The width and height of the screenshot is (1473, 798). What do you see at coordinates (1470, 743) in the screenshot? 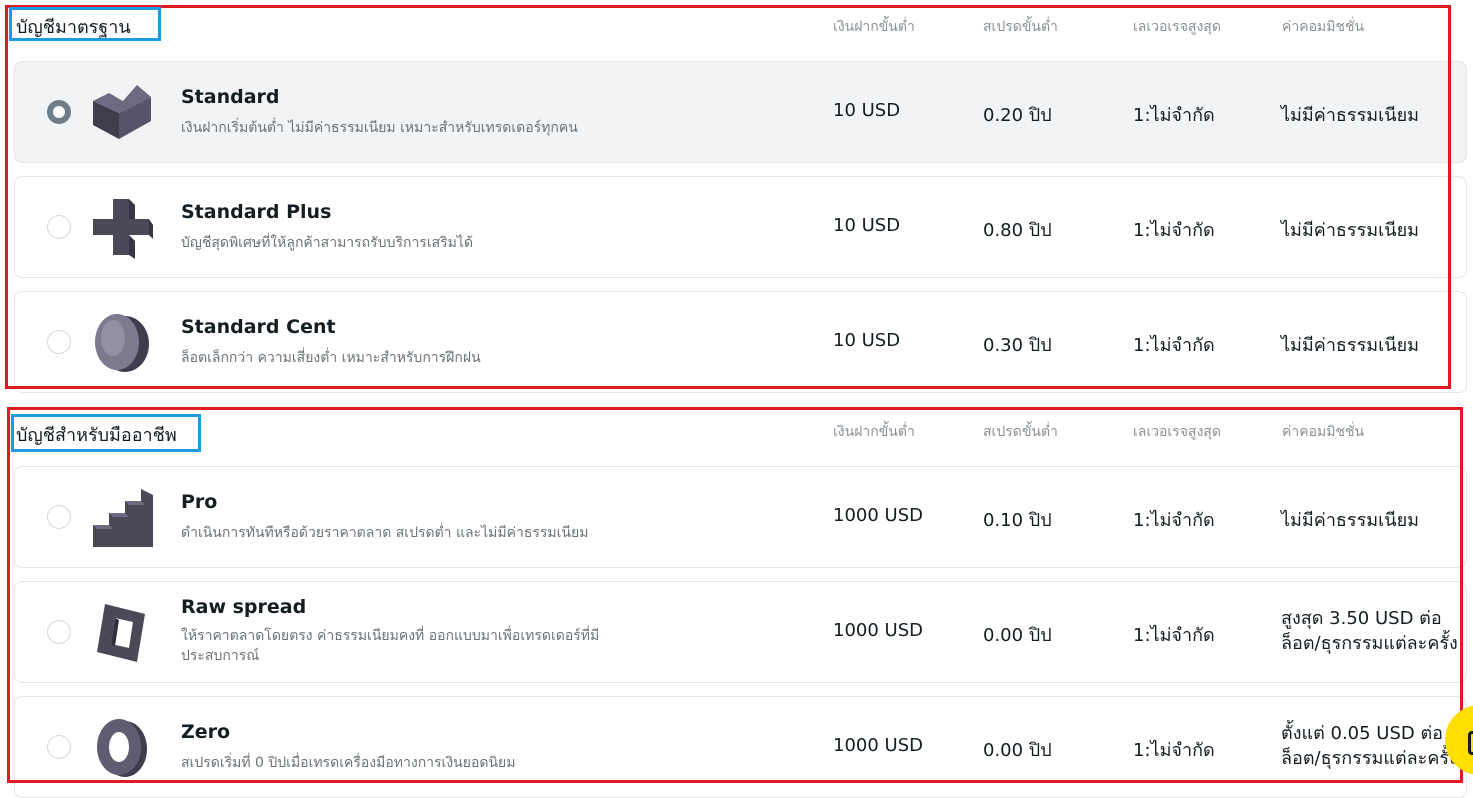
I see `chat-icon` at bounding box center [1470, 743].